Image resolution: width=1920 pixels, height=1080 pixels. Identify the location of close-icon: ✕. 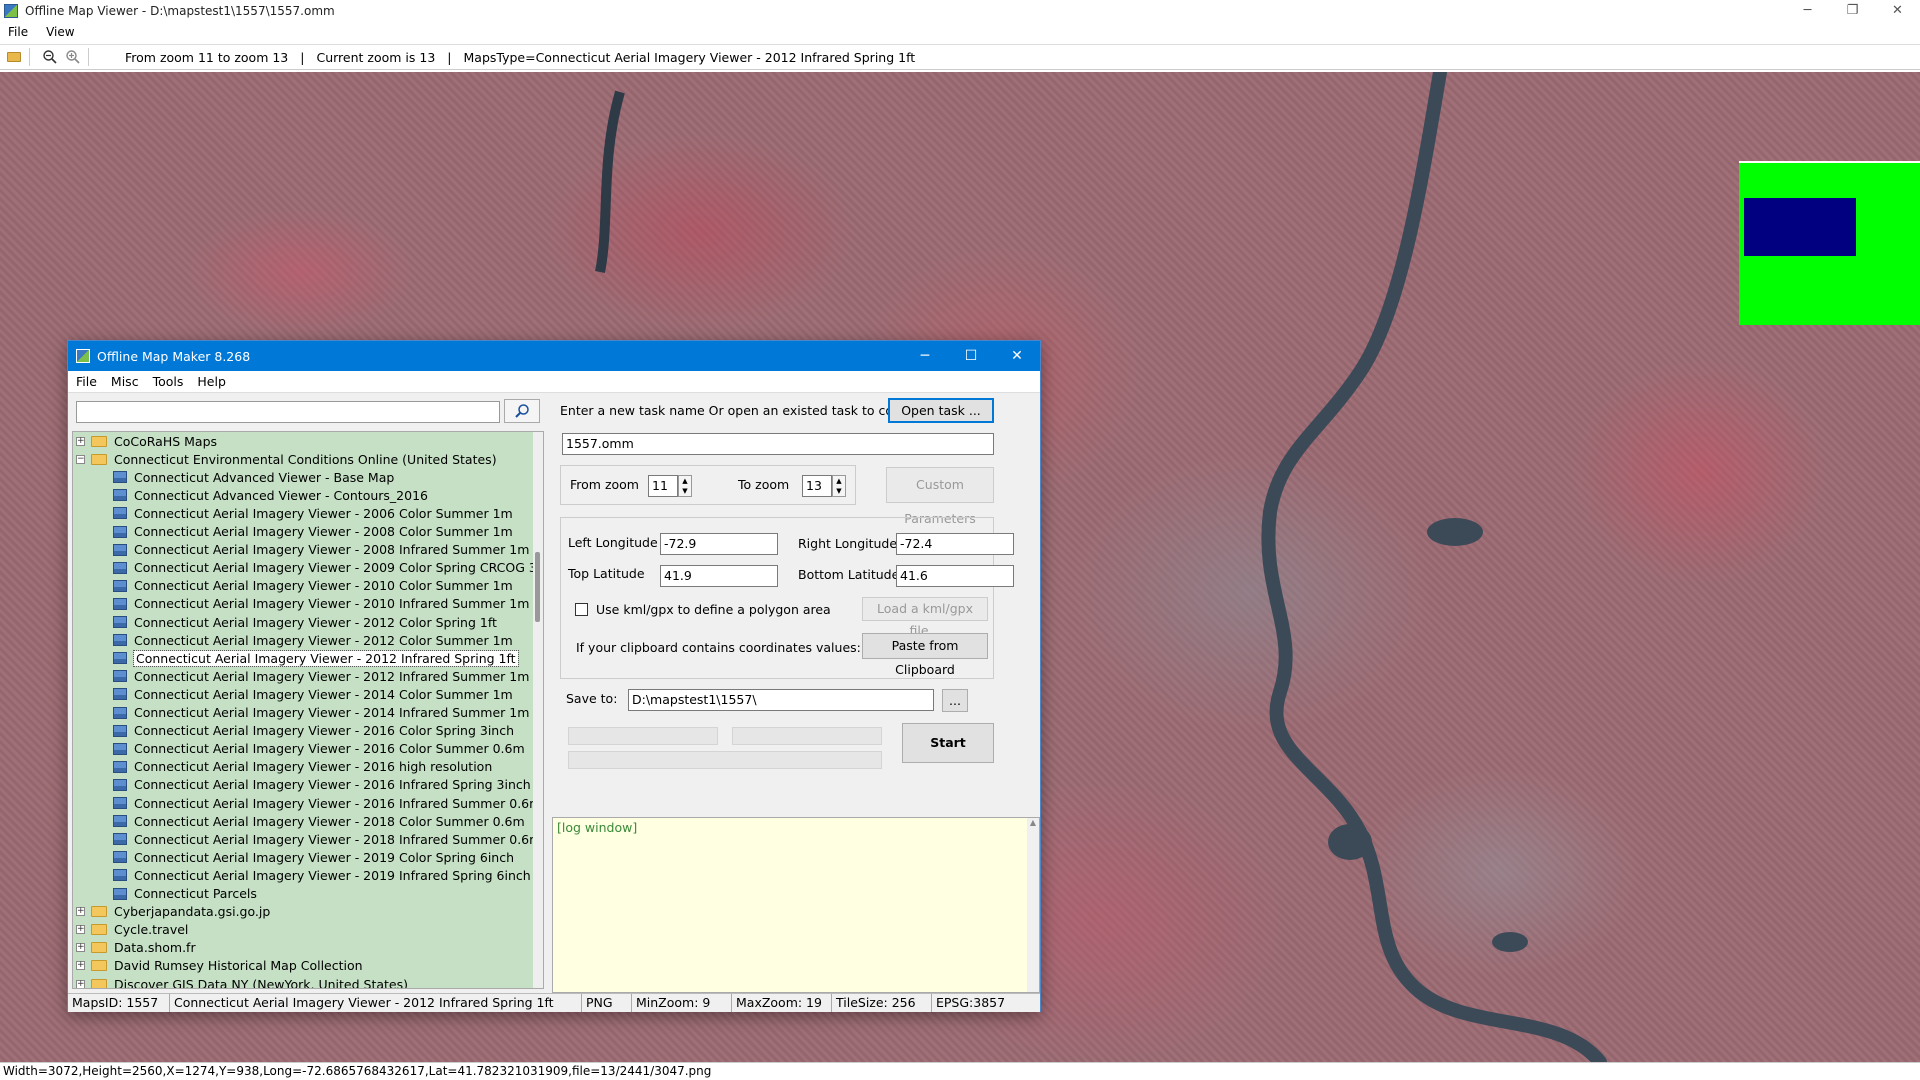
(1897, 11).